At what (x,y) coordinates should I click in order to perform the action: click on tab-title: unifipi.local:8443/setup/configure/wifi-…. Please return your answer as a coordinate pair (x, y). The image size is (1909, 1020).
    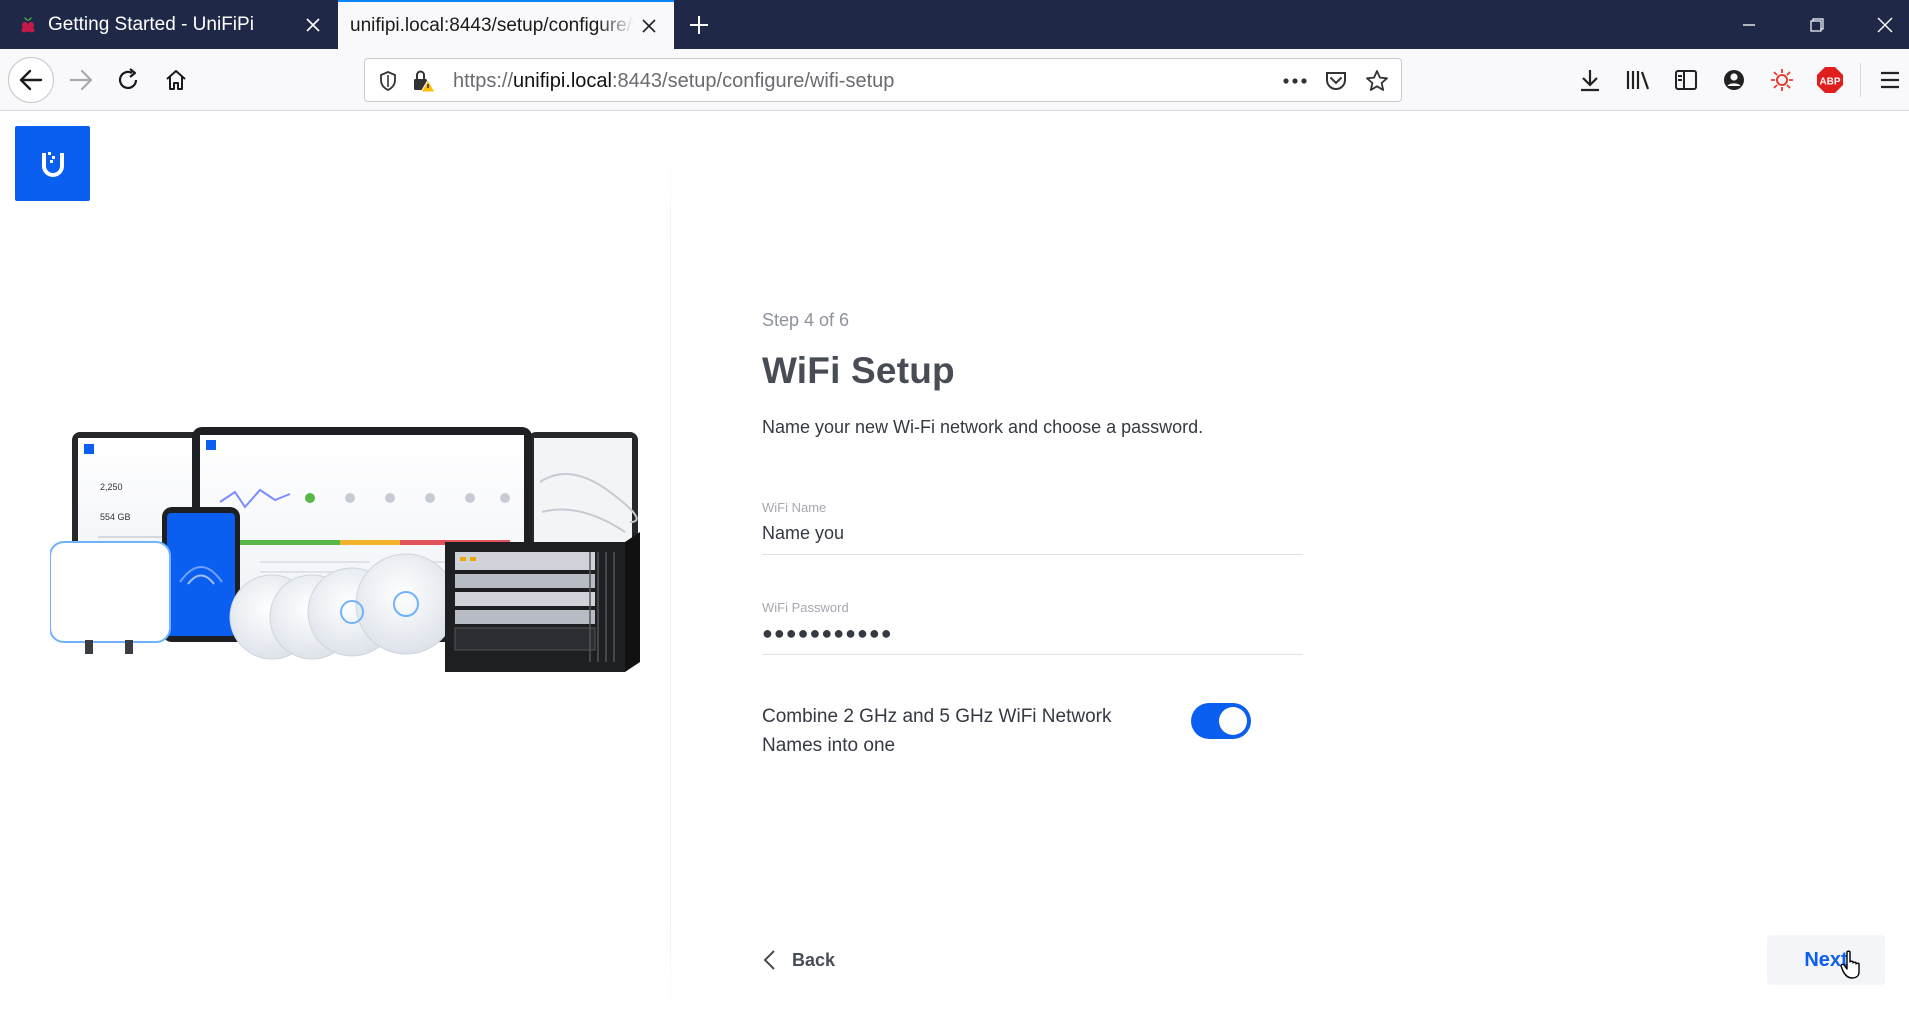
    Looking at the image, I should click on (492, 25).